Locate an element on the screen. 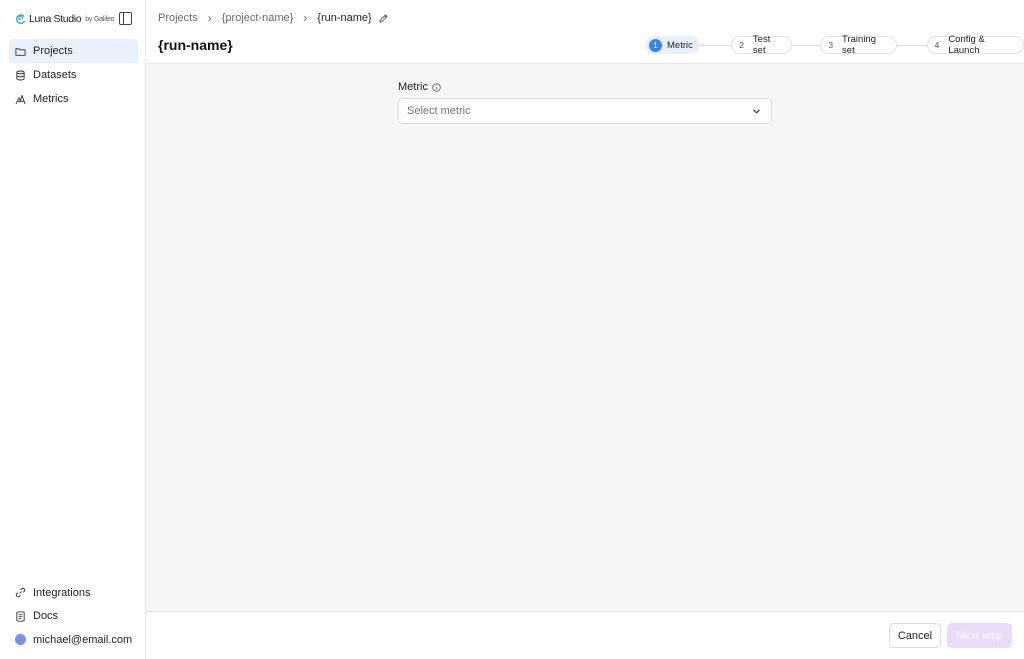 The height and width of the screenshot is (659, 1024). avatar is located at coordinates (20, 640).